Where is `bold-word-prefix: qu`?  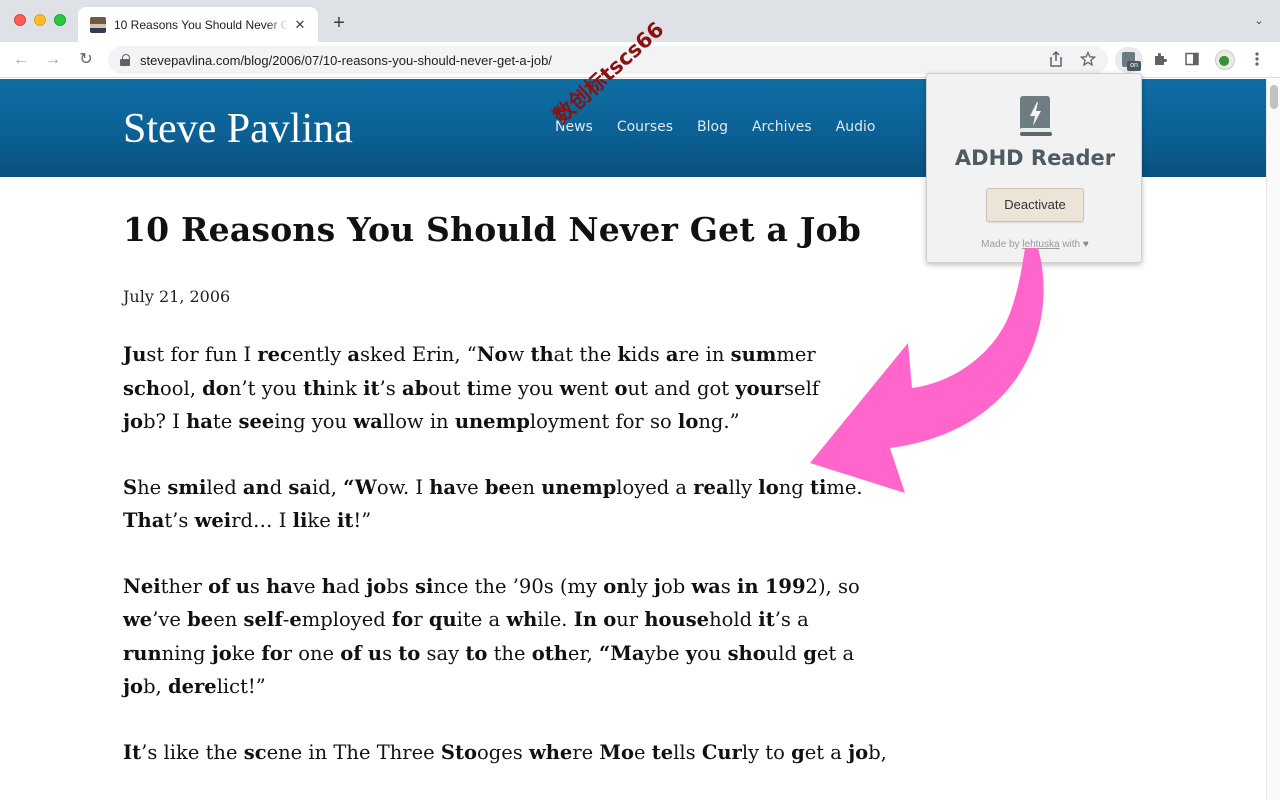
bold-word-prefix: qu is located at coordinates (442, 619).